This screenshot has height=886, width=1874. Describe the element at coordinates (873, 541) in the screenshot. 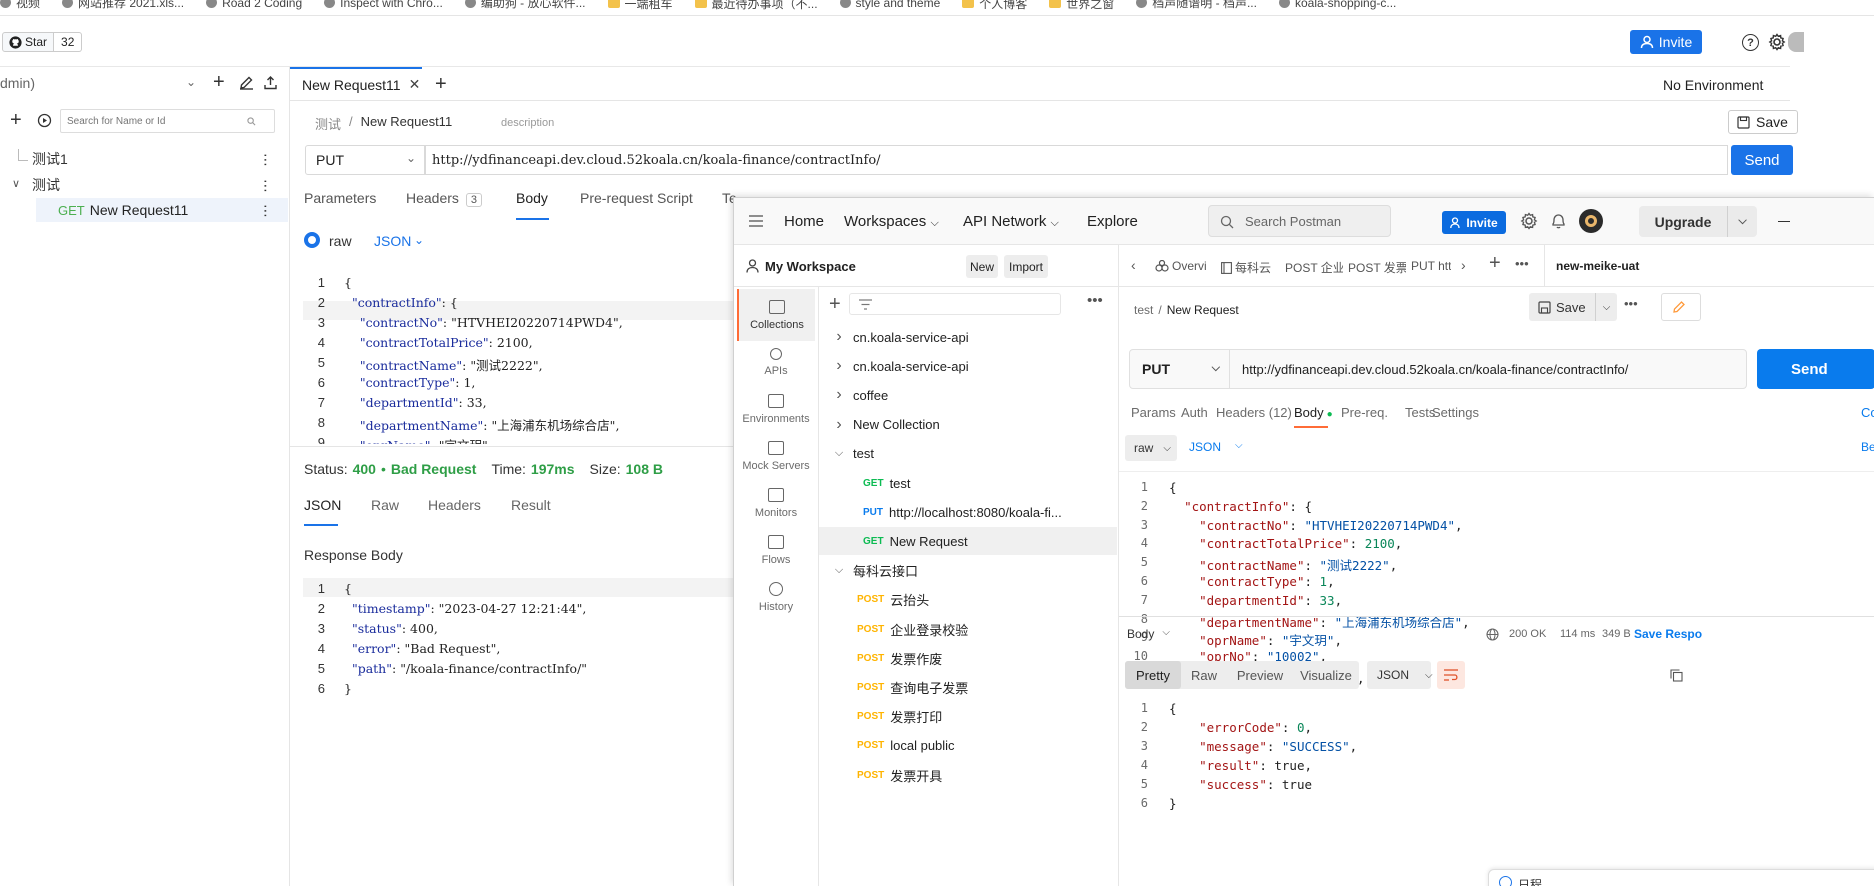

I see `method-badge: GET` at that location.